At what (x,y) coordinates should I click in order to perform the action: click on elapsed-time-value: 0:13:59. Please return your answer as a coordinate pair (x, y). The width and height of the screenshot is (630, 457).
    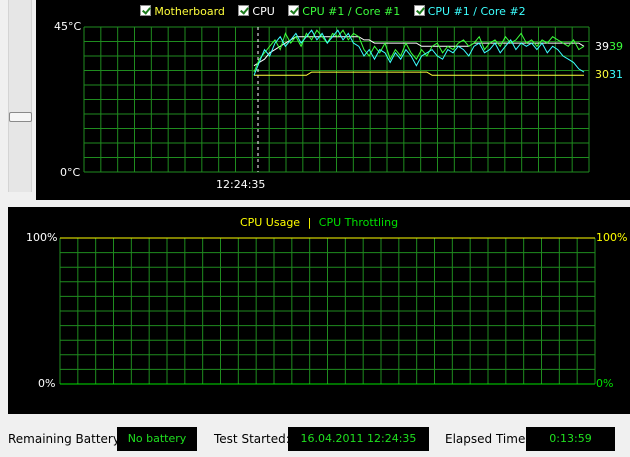
    Looking at the image, I should click on (570, 439).